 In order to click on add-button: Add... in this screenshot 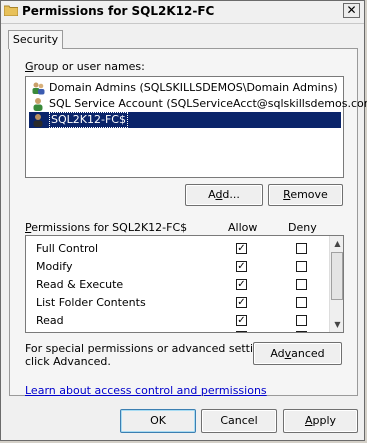, I will do `click(224, 195)`.